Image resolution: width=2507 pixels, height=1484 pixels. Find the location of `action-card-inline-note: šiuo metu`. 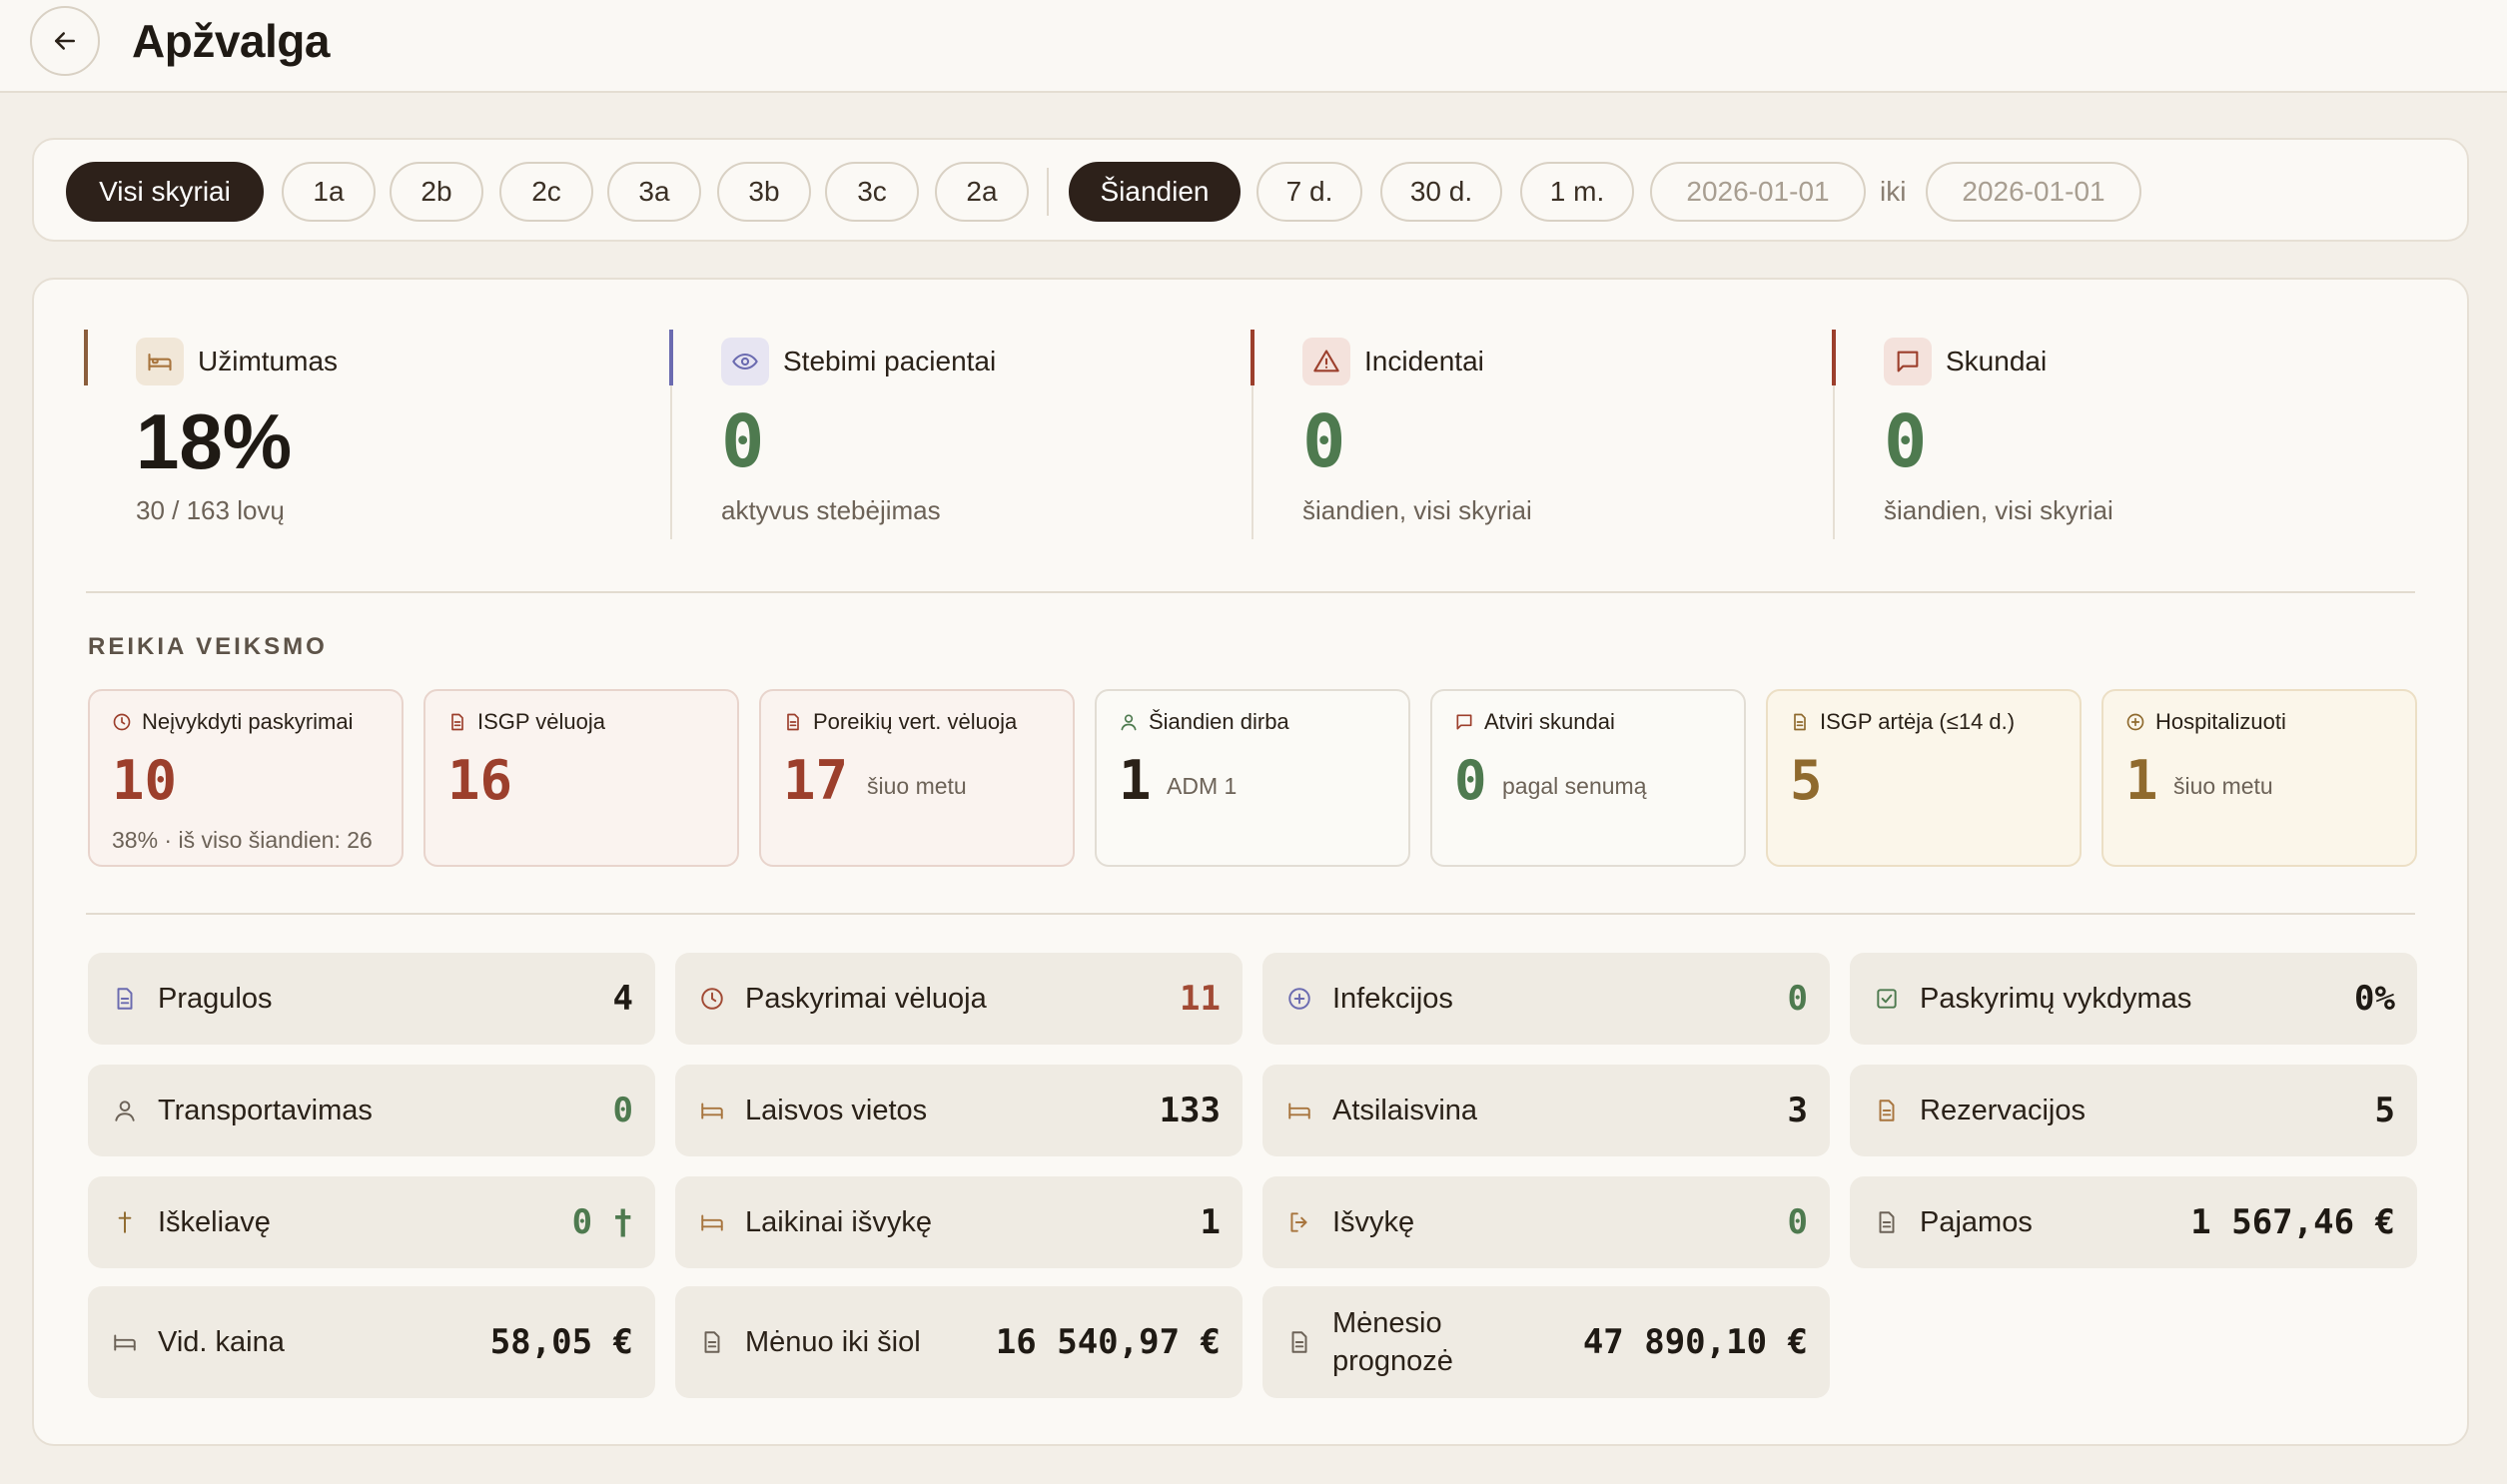

action-card-inline-note: šiuo metu is located at coordinates (2223, 786).